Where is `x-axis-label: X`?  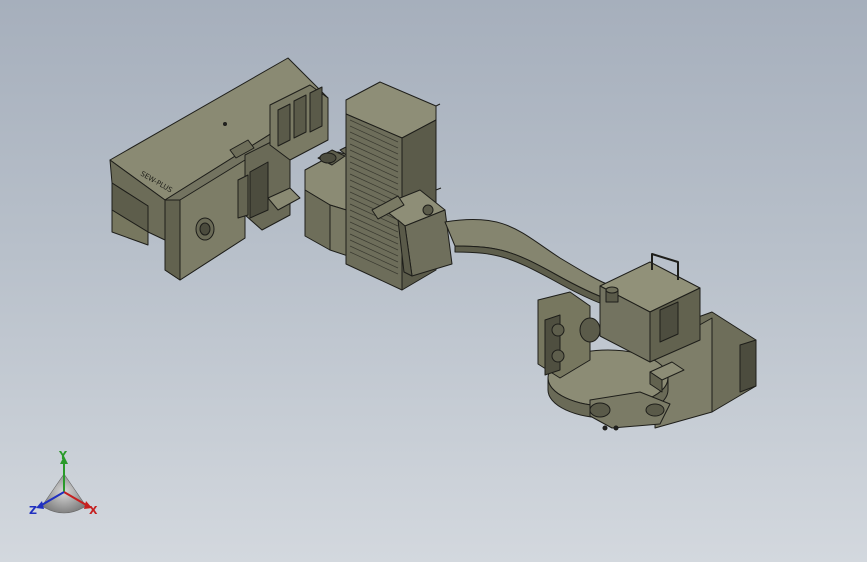 x-axis-label: X is located at coordinates (93, 510).